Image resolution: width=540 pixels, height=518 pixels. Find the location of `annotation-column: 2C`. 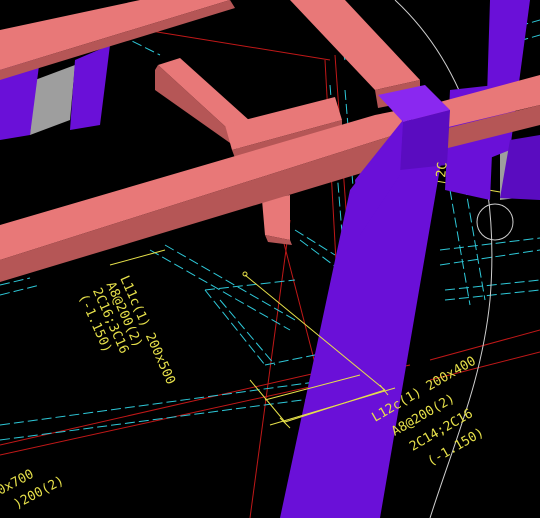

annotation-column: 2C is located at coordinates (442, 169).